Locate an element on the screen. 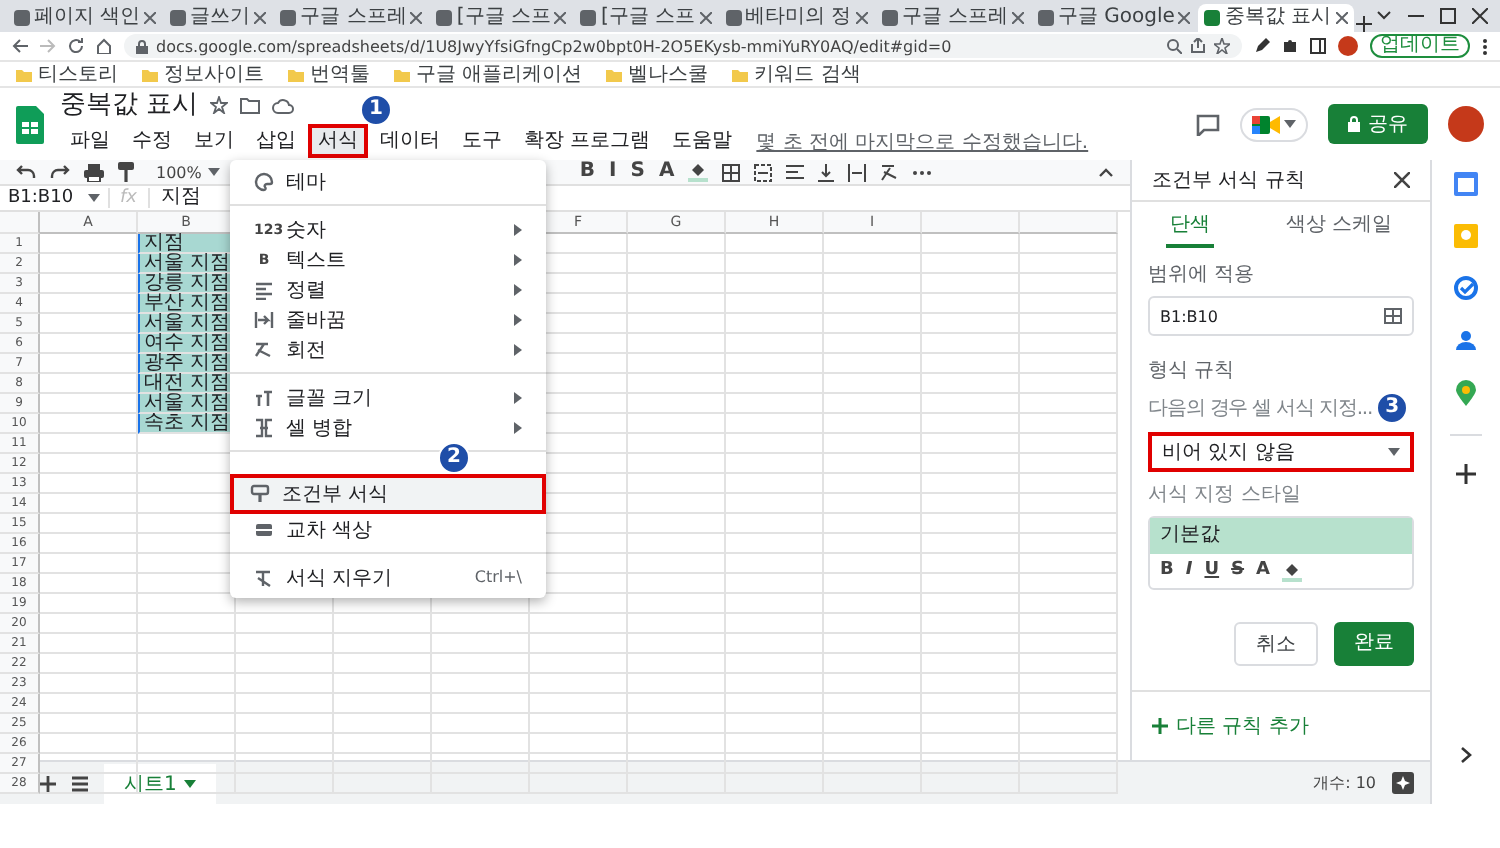  bookmark: 벨나스쿨 is located at coordinates (657, 74).